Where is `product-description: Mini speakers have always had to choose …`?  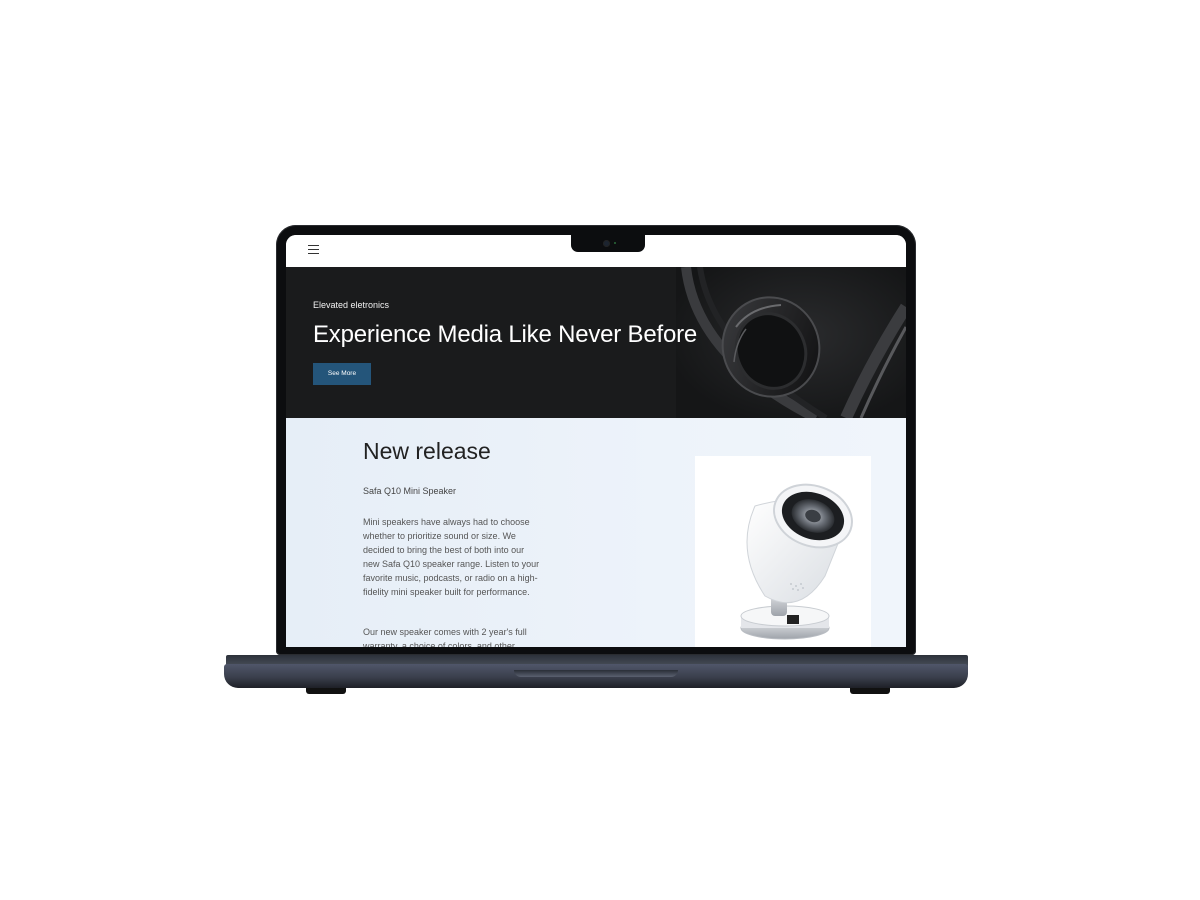
product-description: Mini speakers have always had to choose … is located at coordinates (451, 557).